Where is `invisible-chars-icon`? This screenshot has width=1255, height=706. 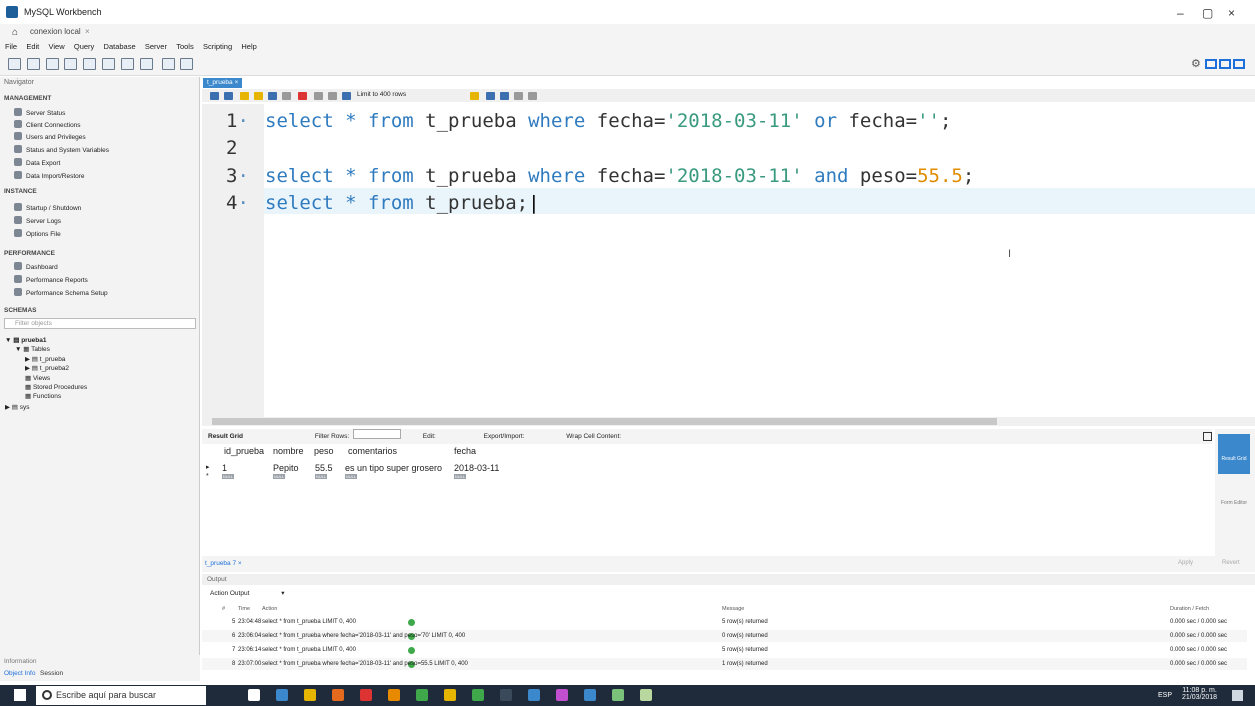
invisible-chars-icon is located at coordinates (518, 96).